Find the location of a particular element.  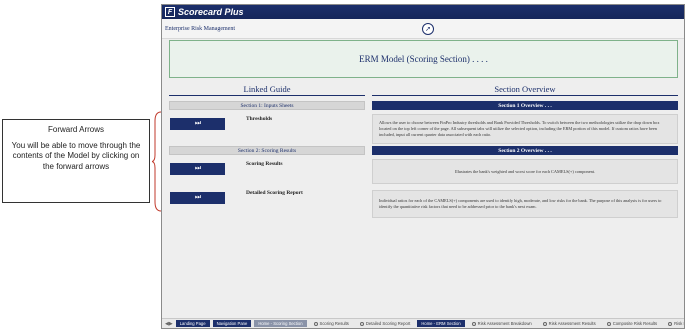

sheet-tab: Detailed Scoring Report is located at coordinates (385, 323).